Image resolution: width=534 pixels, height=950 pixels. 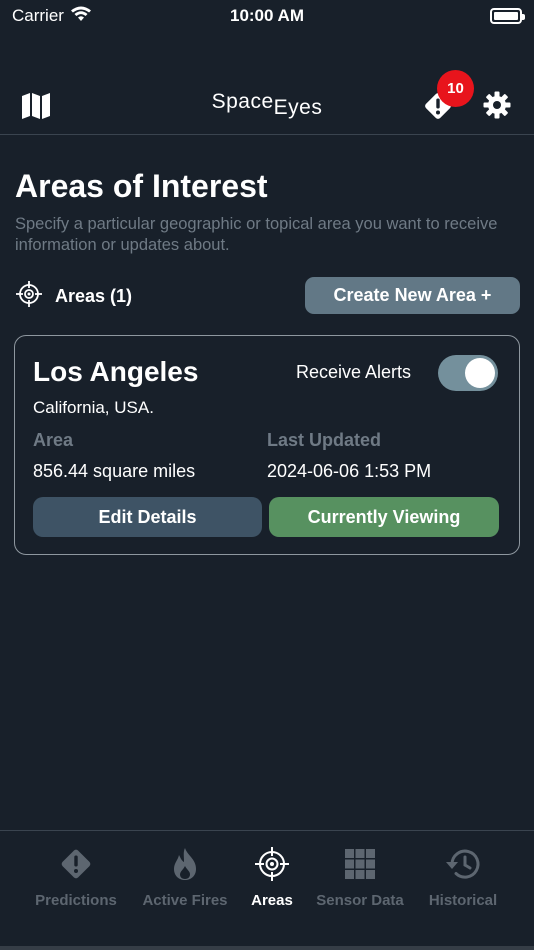 What do you see at coordinates (185, 900) in the screenshot?
I see `tab-label: Active Fires` at bounding box center [185, 900].